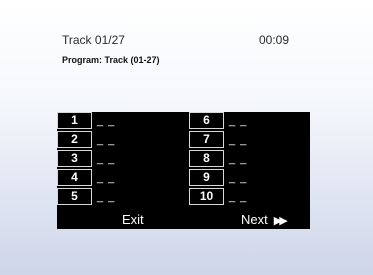  I want to click on slot-number: 3, so click(74, 158).